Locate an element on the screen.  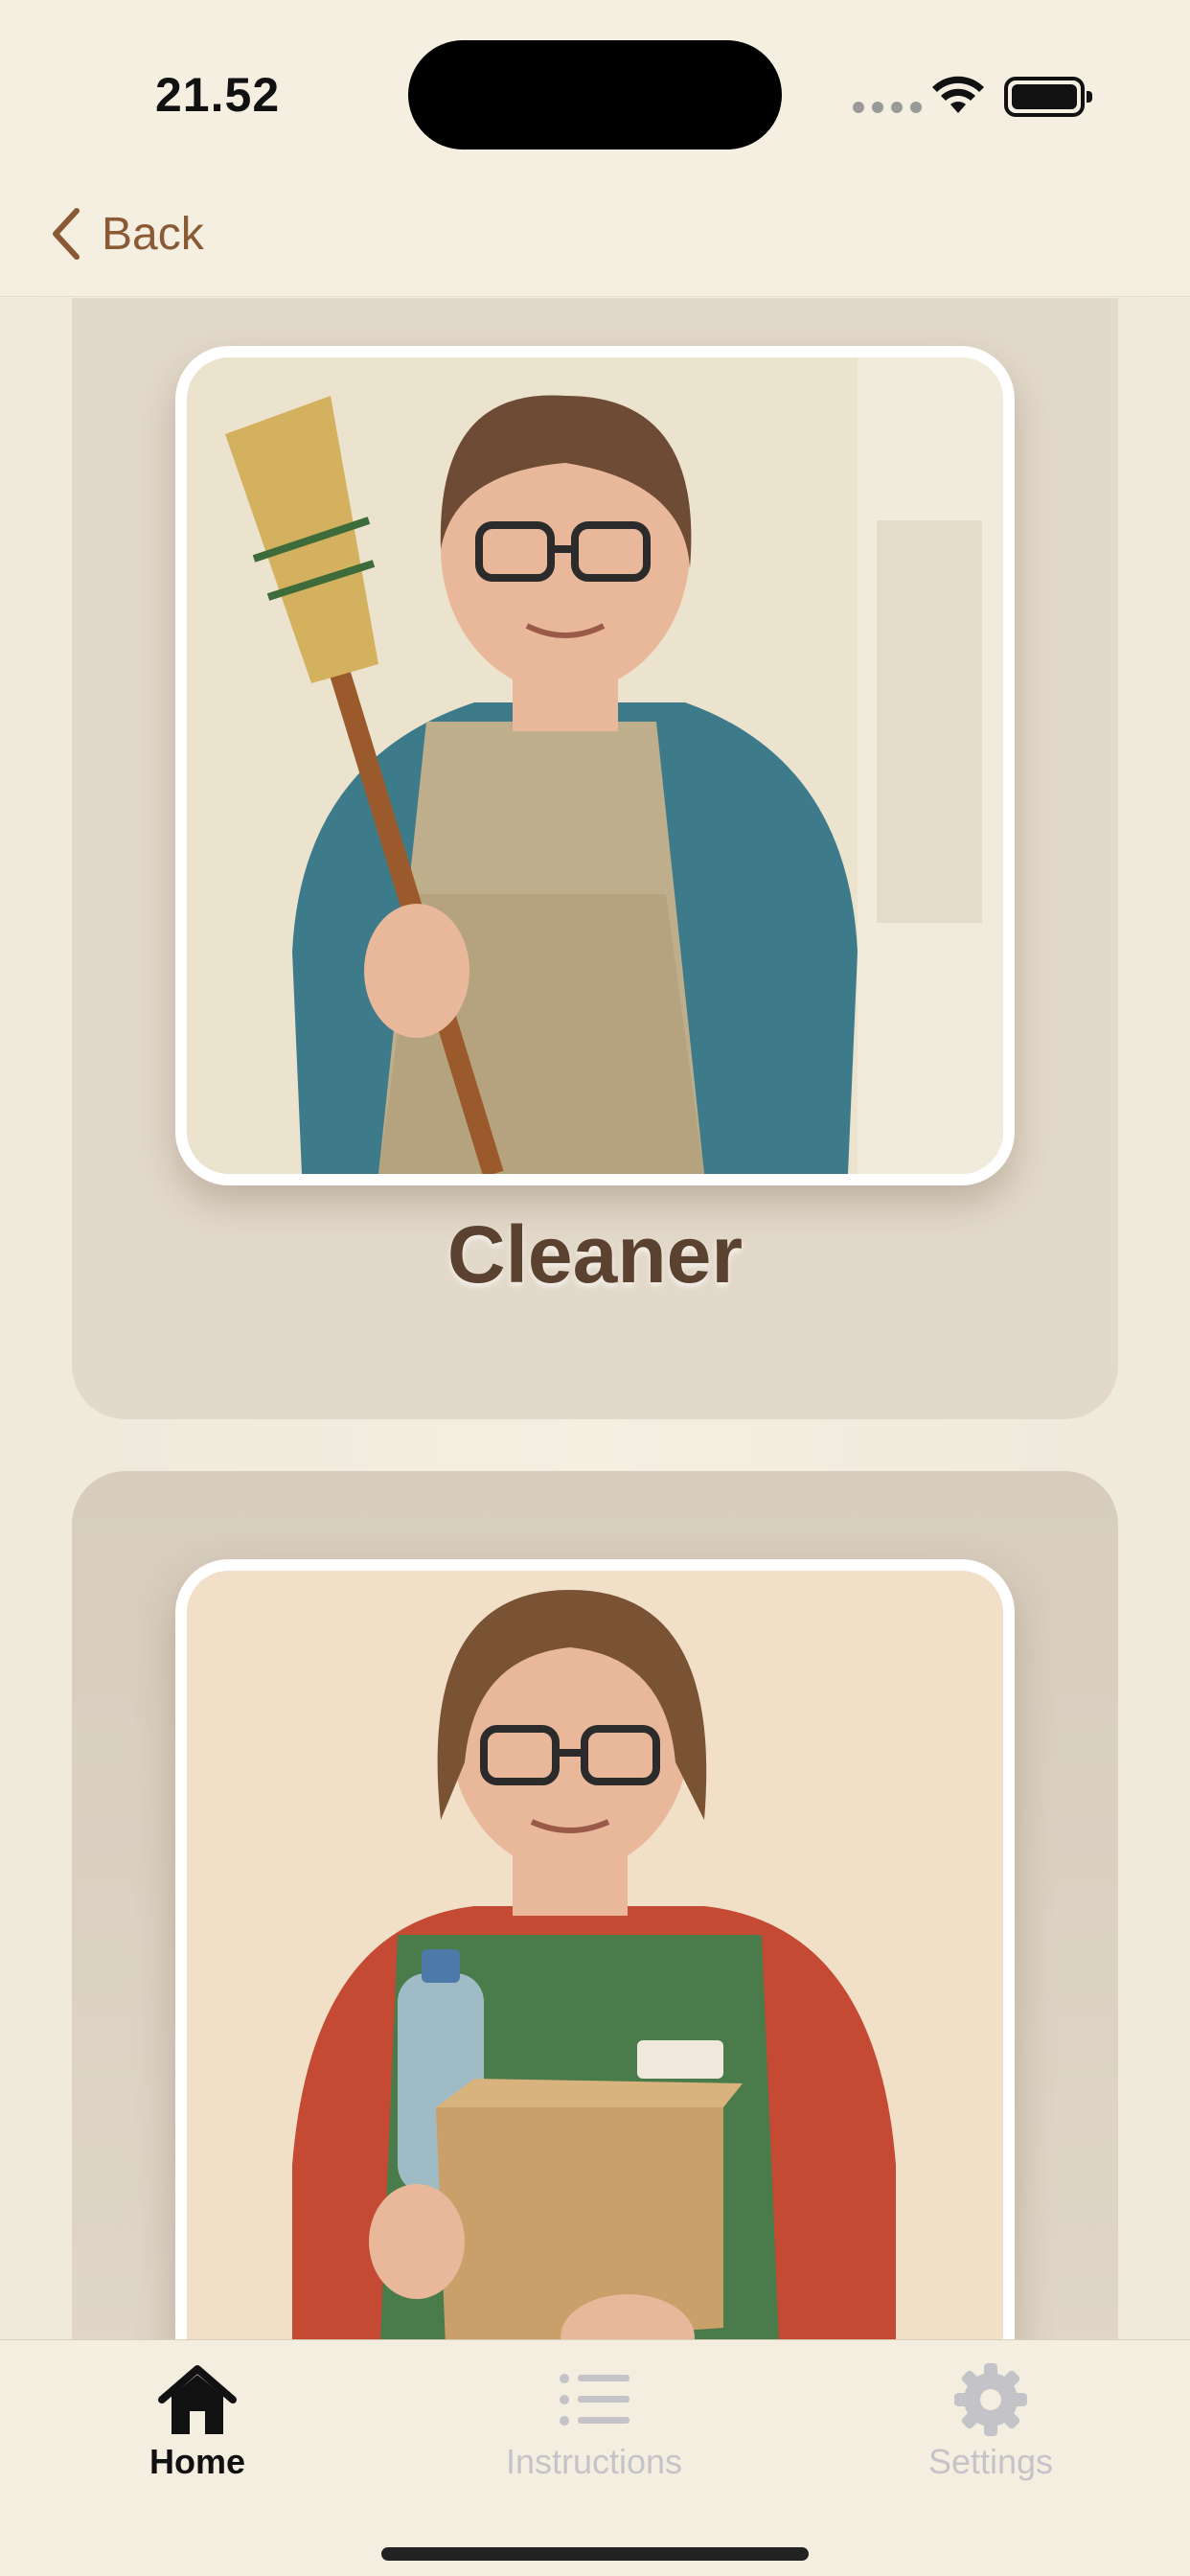
cellular-signal-icon is located at coordinates (888, 107).